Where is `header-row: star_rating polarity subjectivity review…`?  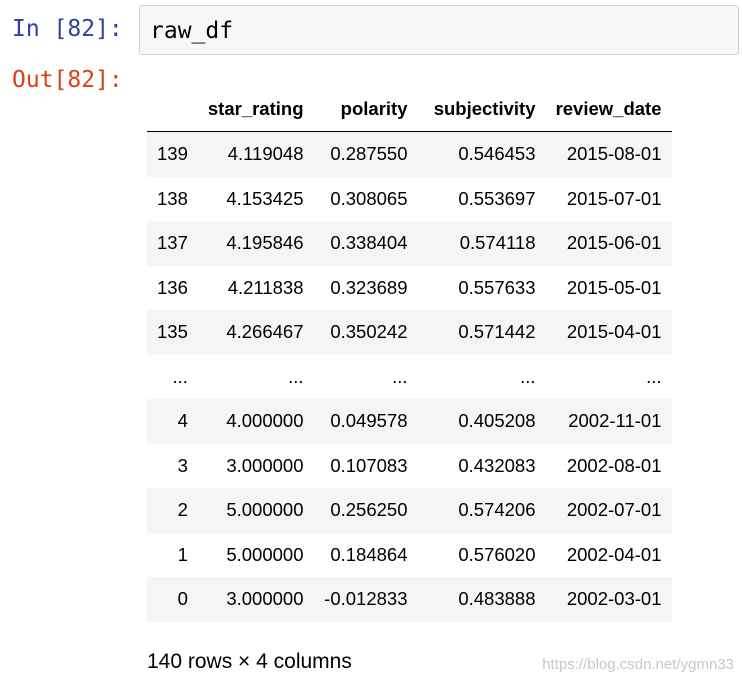
header-row: star_rating polarity subjectivity review… is located at coordinates (409, 109).